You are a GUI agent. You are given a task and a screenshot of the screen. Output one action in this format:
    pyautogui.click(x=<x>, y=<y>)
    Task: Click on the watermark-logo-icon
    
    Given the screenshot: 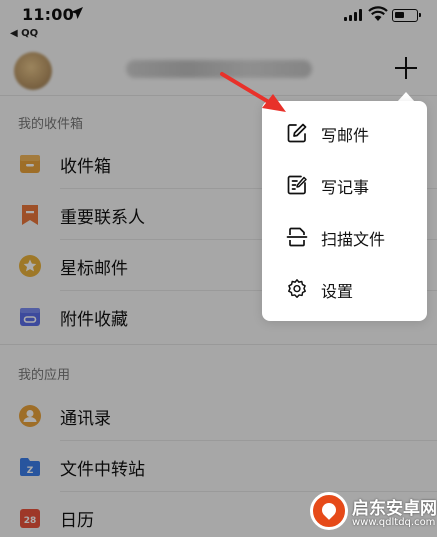 What is the action you would take?
    pyautogui.click(x=329, y=511)
    